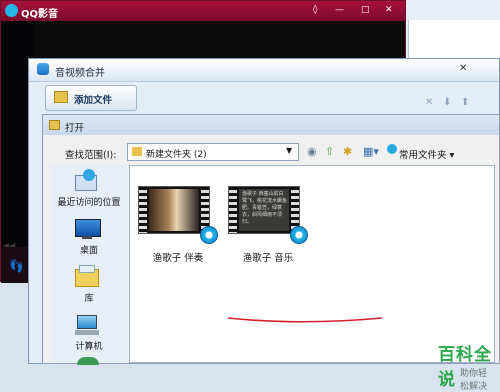 This screenshot has height=392, width=500. I want to click on lookin-dropdown: 新建文件夹 (2) ▼, so click(213, 152).